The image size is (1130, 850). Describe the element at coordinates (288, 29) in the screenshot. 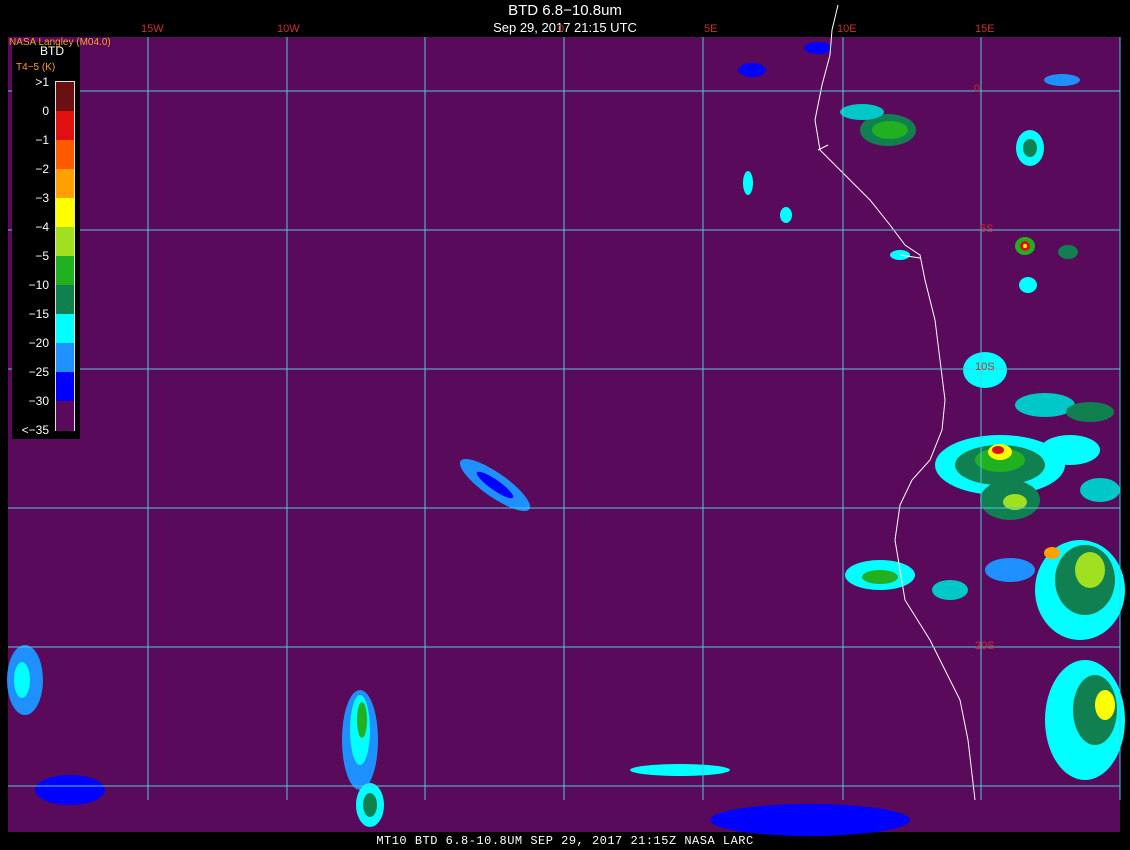

I see `lon-label-10w: 10W` at that location.